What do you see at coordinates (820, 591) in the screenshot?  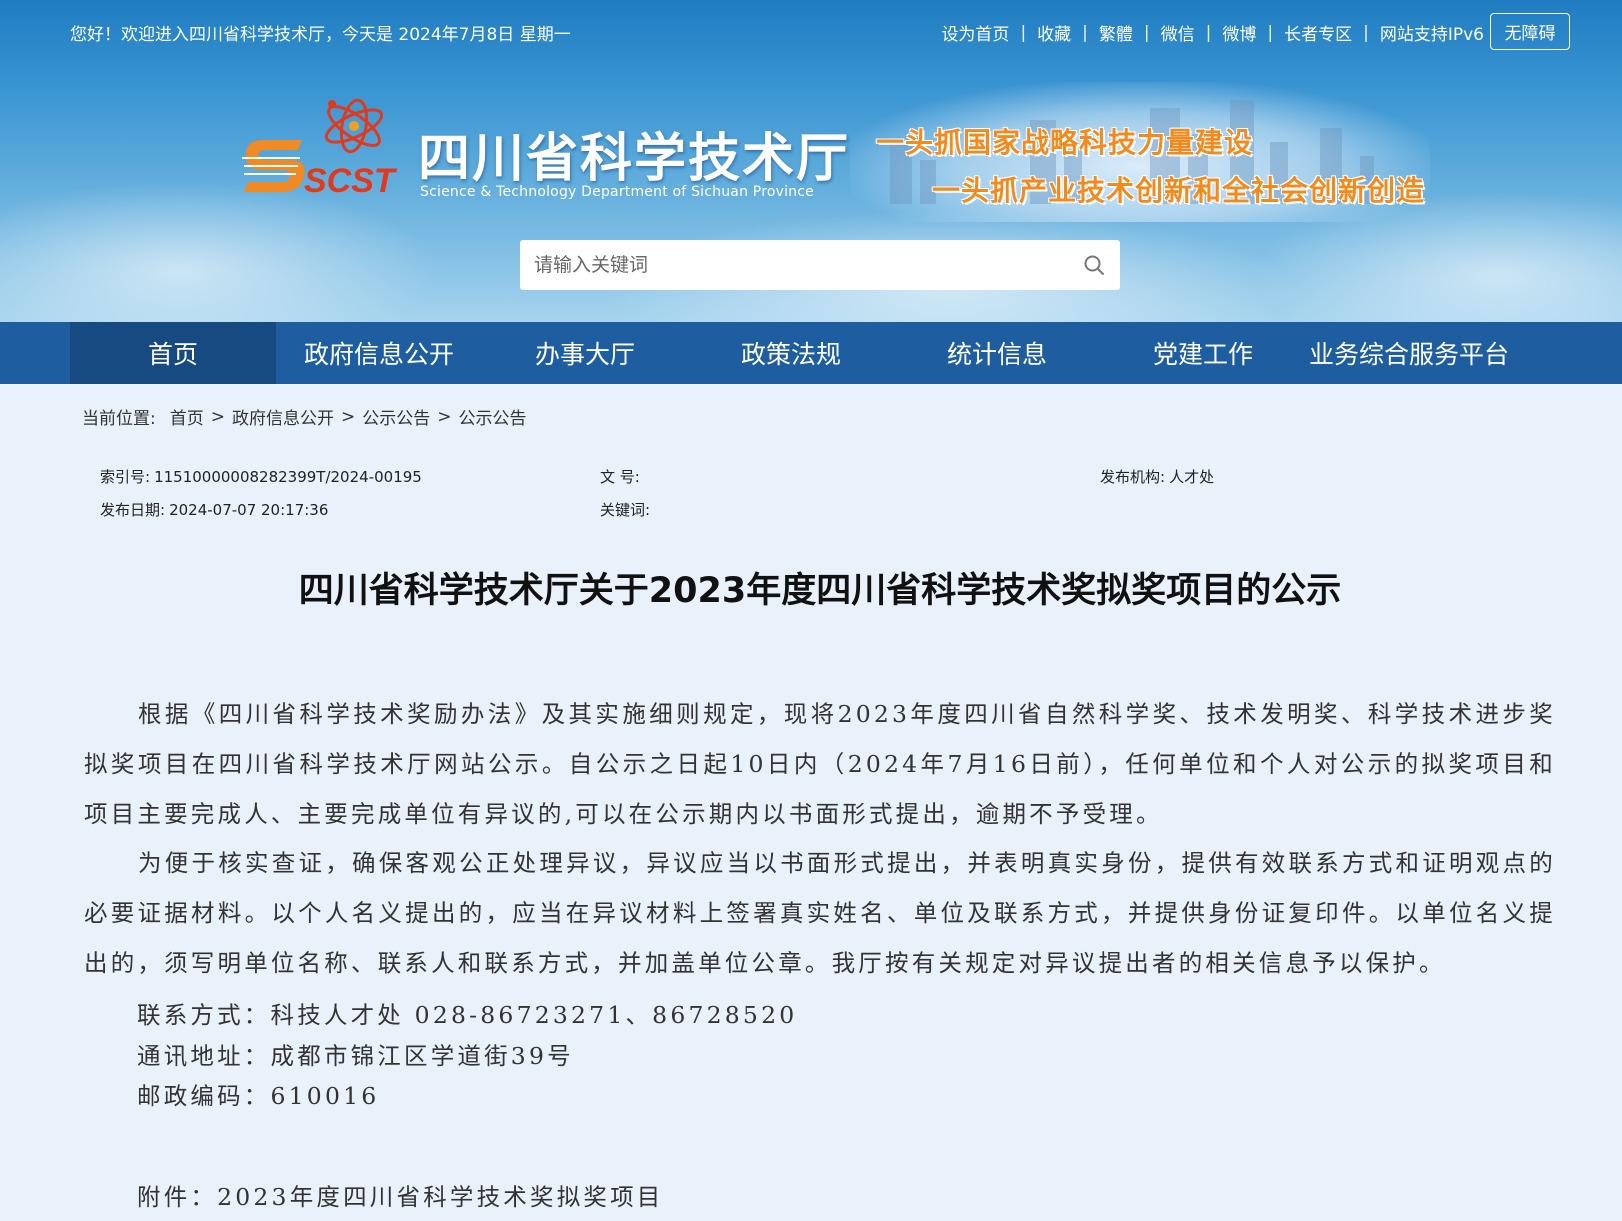 I see `article-title: 四川省科学技术厅关于2023年度四川省科学技术奖拟奖项目的公示` at bounding box center [820, 591].